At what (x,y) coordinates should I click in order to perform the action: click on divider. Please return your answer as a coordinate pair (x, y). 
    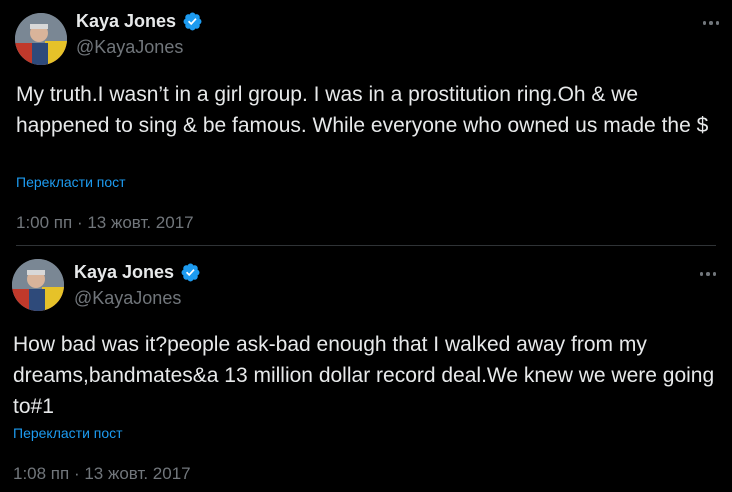
    Looking at the image, I should click on (366, 245).